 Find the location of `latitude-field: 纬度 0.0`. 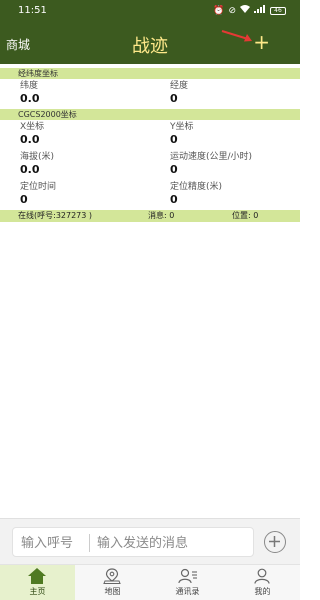

latitude-field: 纬度 0.0 is located at coordinates (90, 93).